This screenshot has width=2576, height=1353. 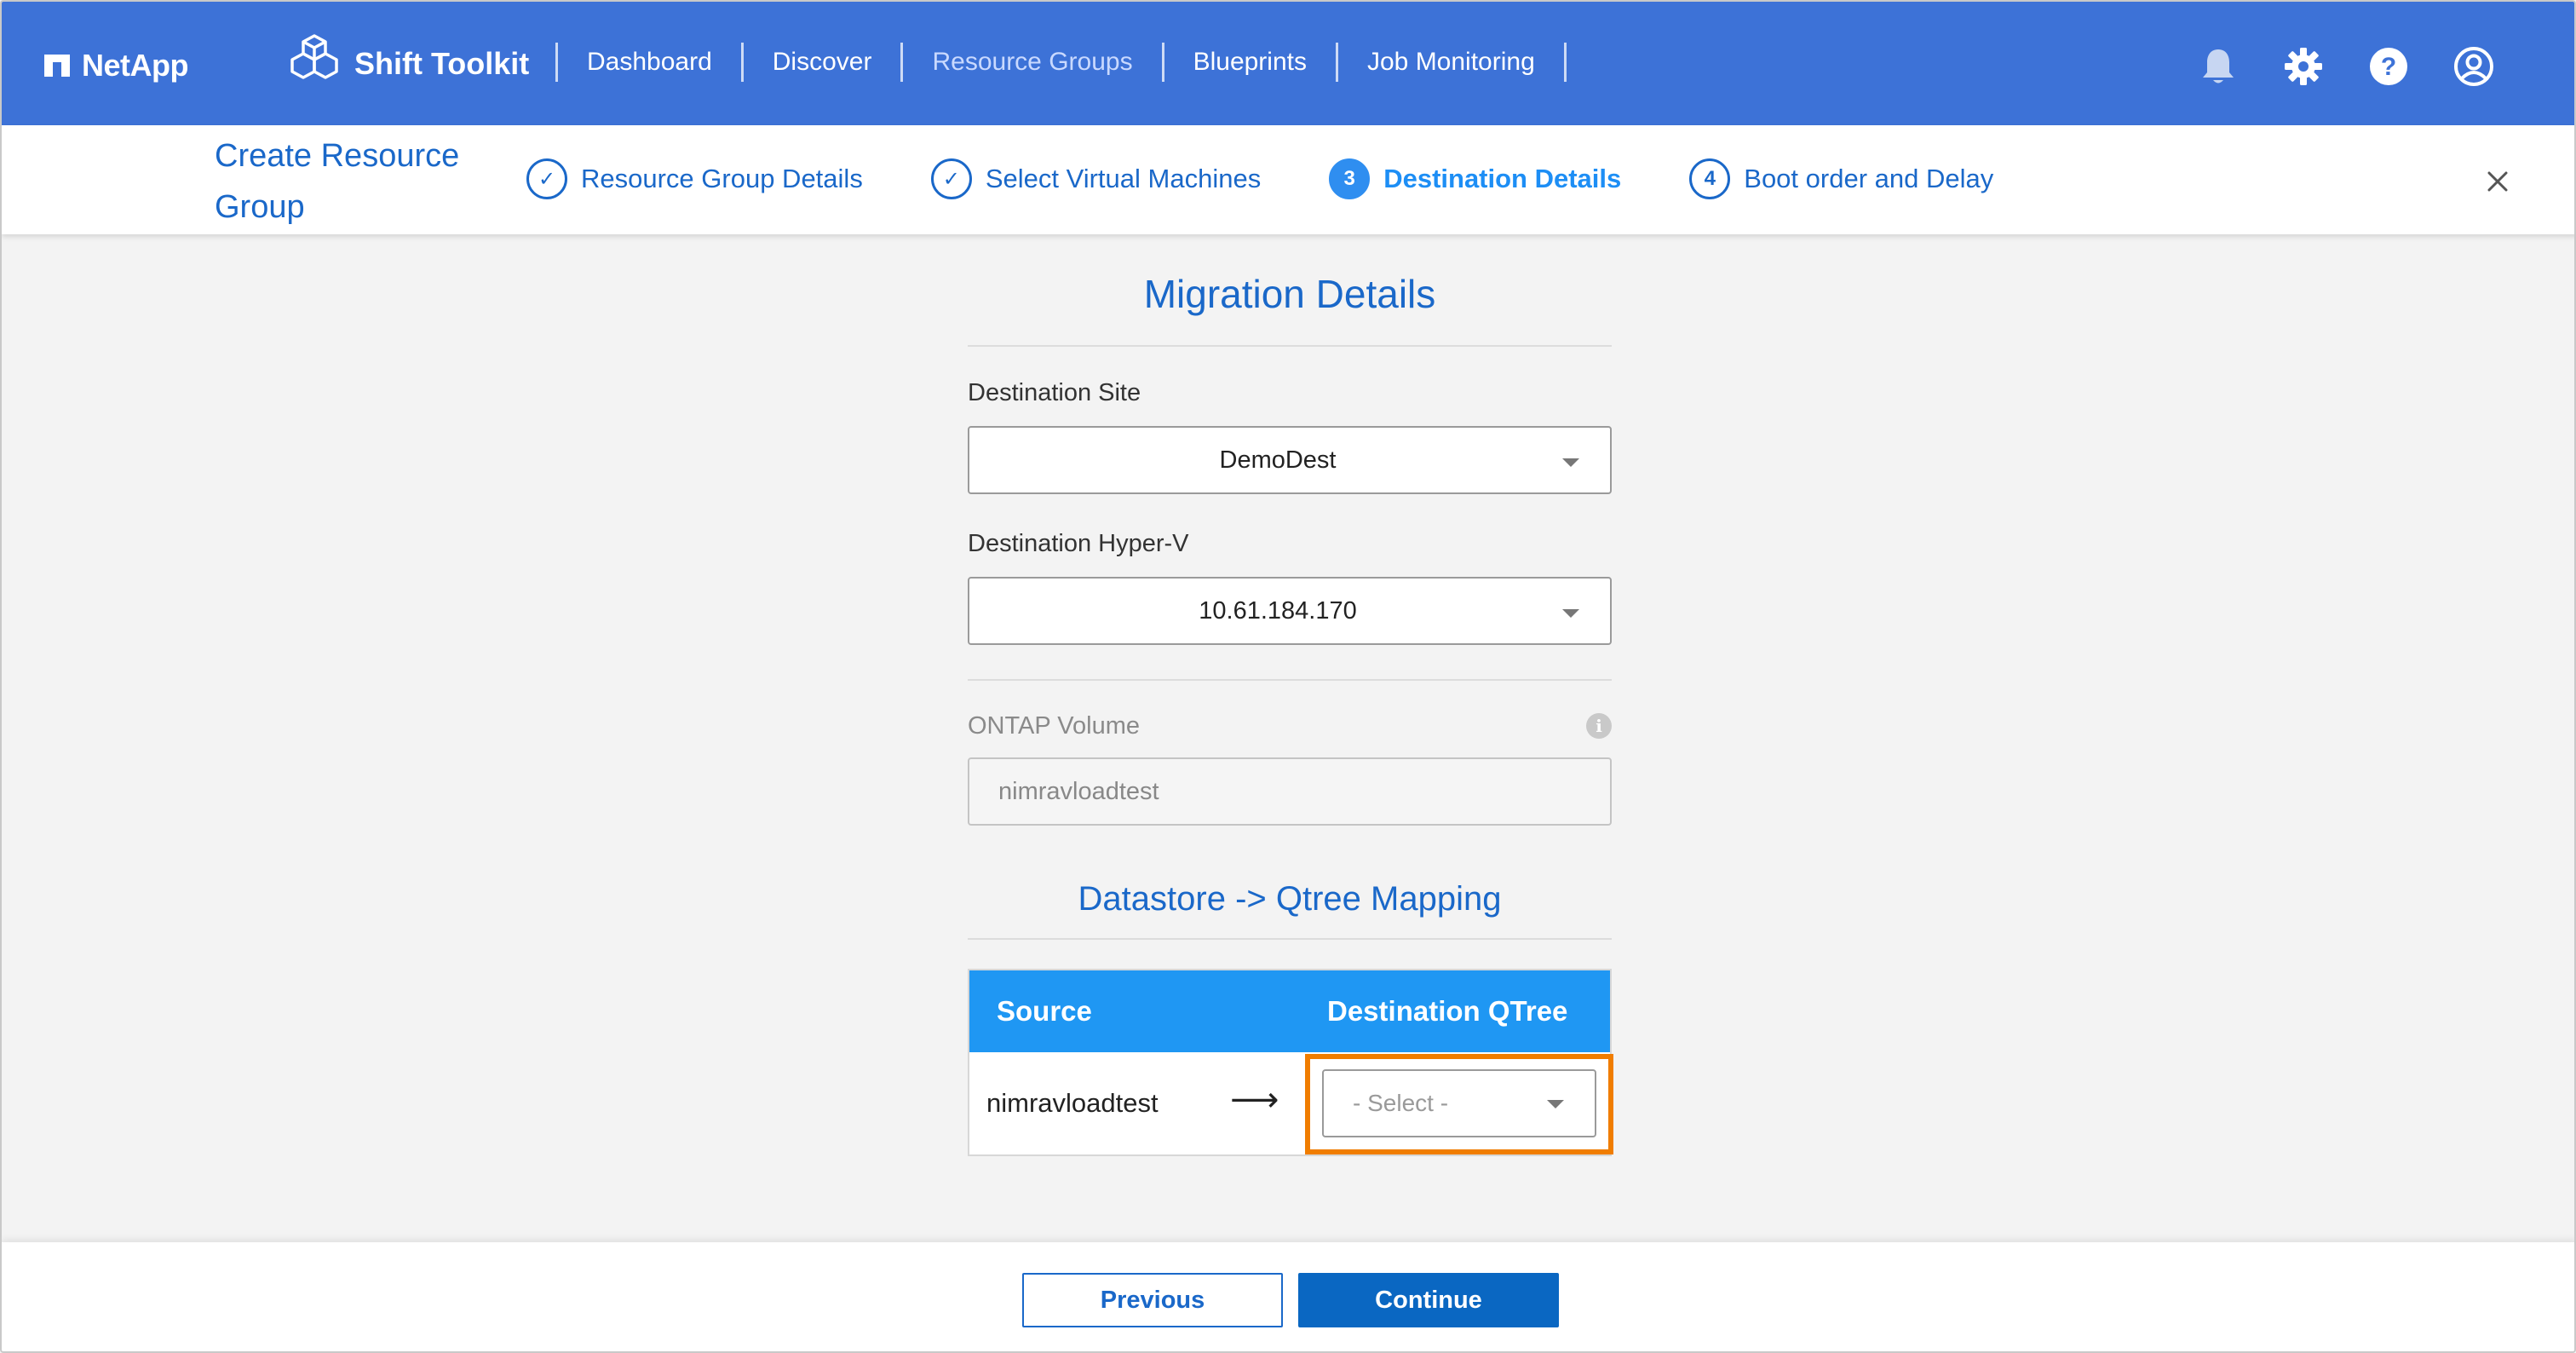 I want to click on wizard-title: Create Resource Group, so click(x=337, y=181).